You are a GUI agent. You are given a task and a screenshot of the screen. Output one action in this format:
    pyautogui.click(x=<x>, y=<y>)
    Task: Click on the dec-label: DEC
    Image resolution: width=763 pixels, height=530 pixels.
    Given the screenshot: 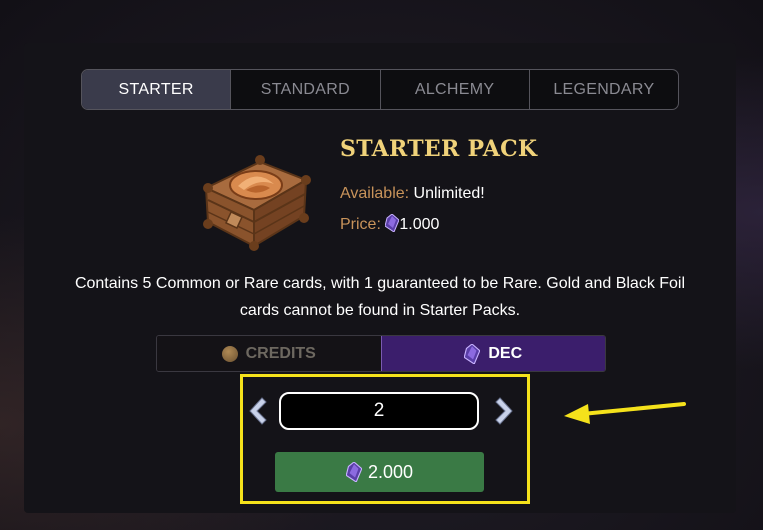 What is the action you would take?
    pyautogui.click(x=505, y=353)
    